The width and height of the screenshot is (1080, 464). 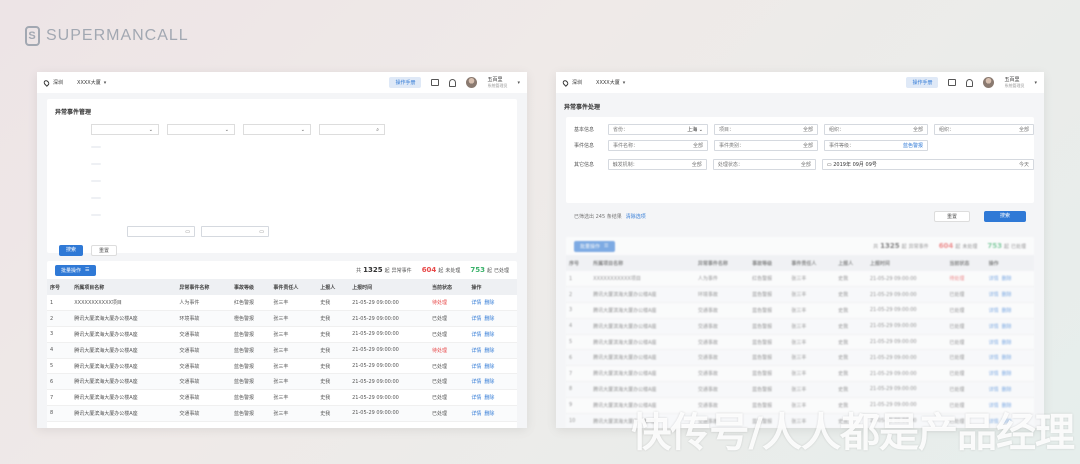 What do you see at coordinates (876, 129) in the screenshot?
I see `org-select: 组织： 全部` at bounding box center [876, 129].